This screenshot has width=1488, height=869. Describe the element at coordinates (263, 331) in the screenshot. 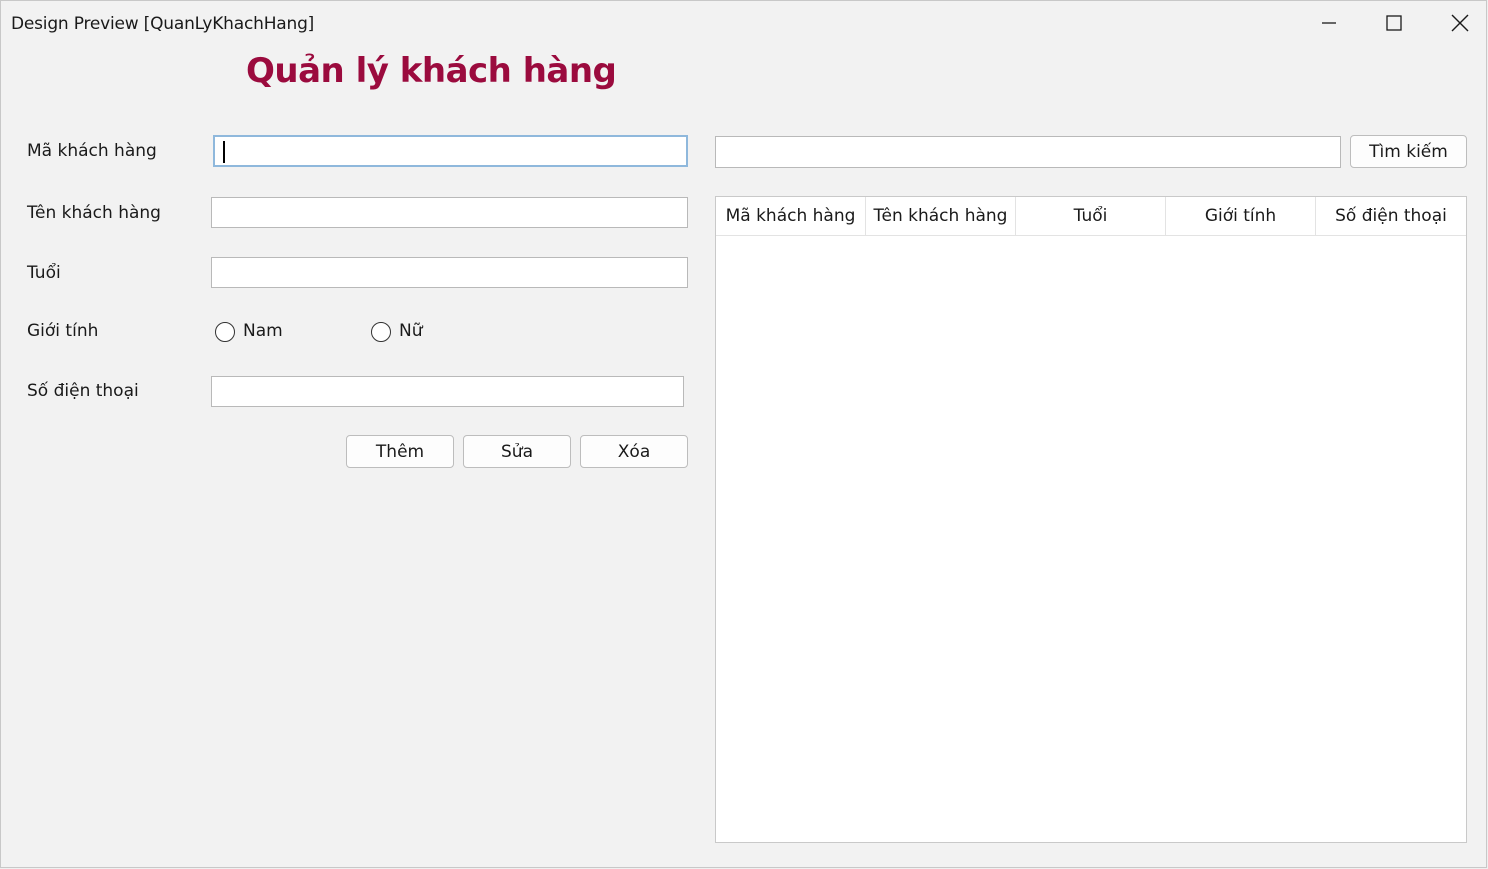

I see `radio-nam-label: Nam` at that location.